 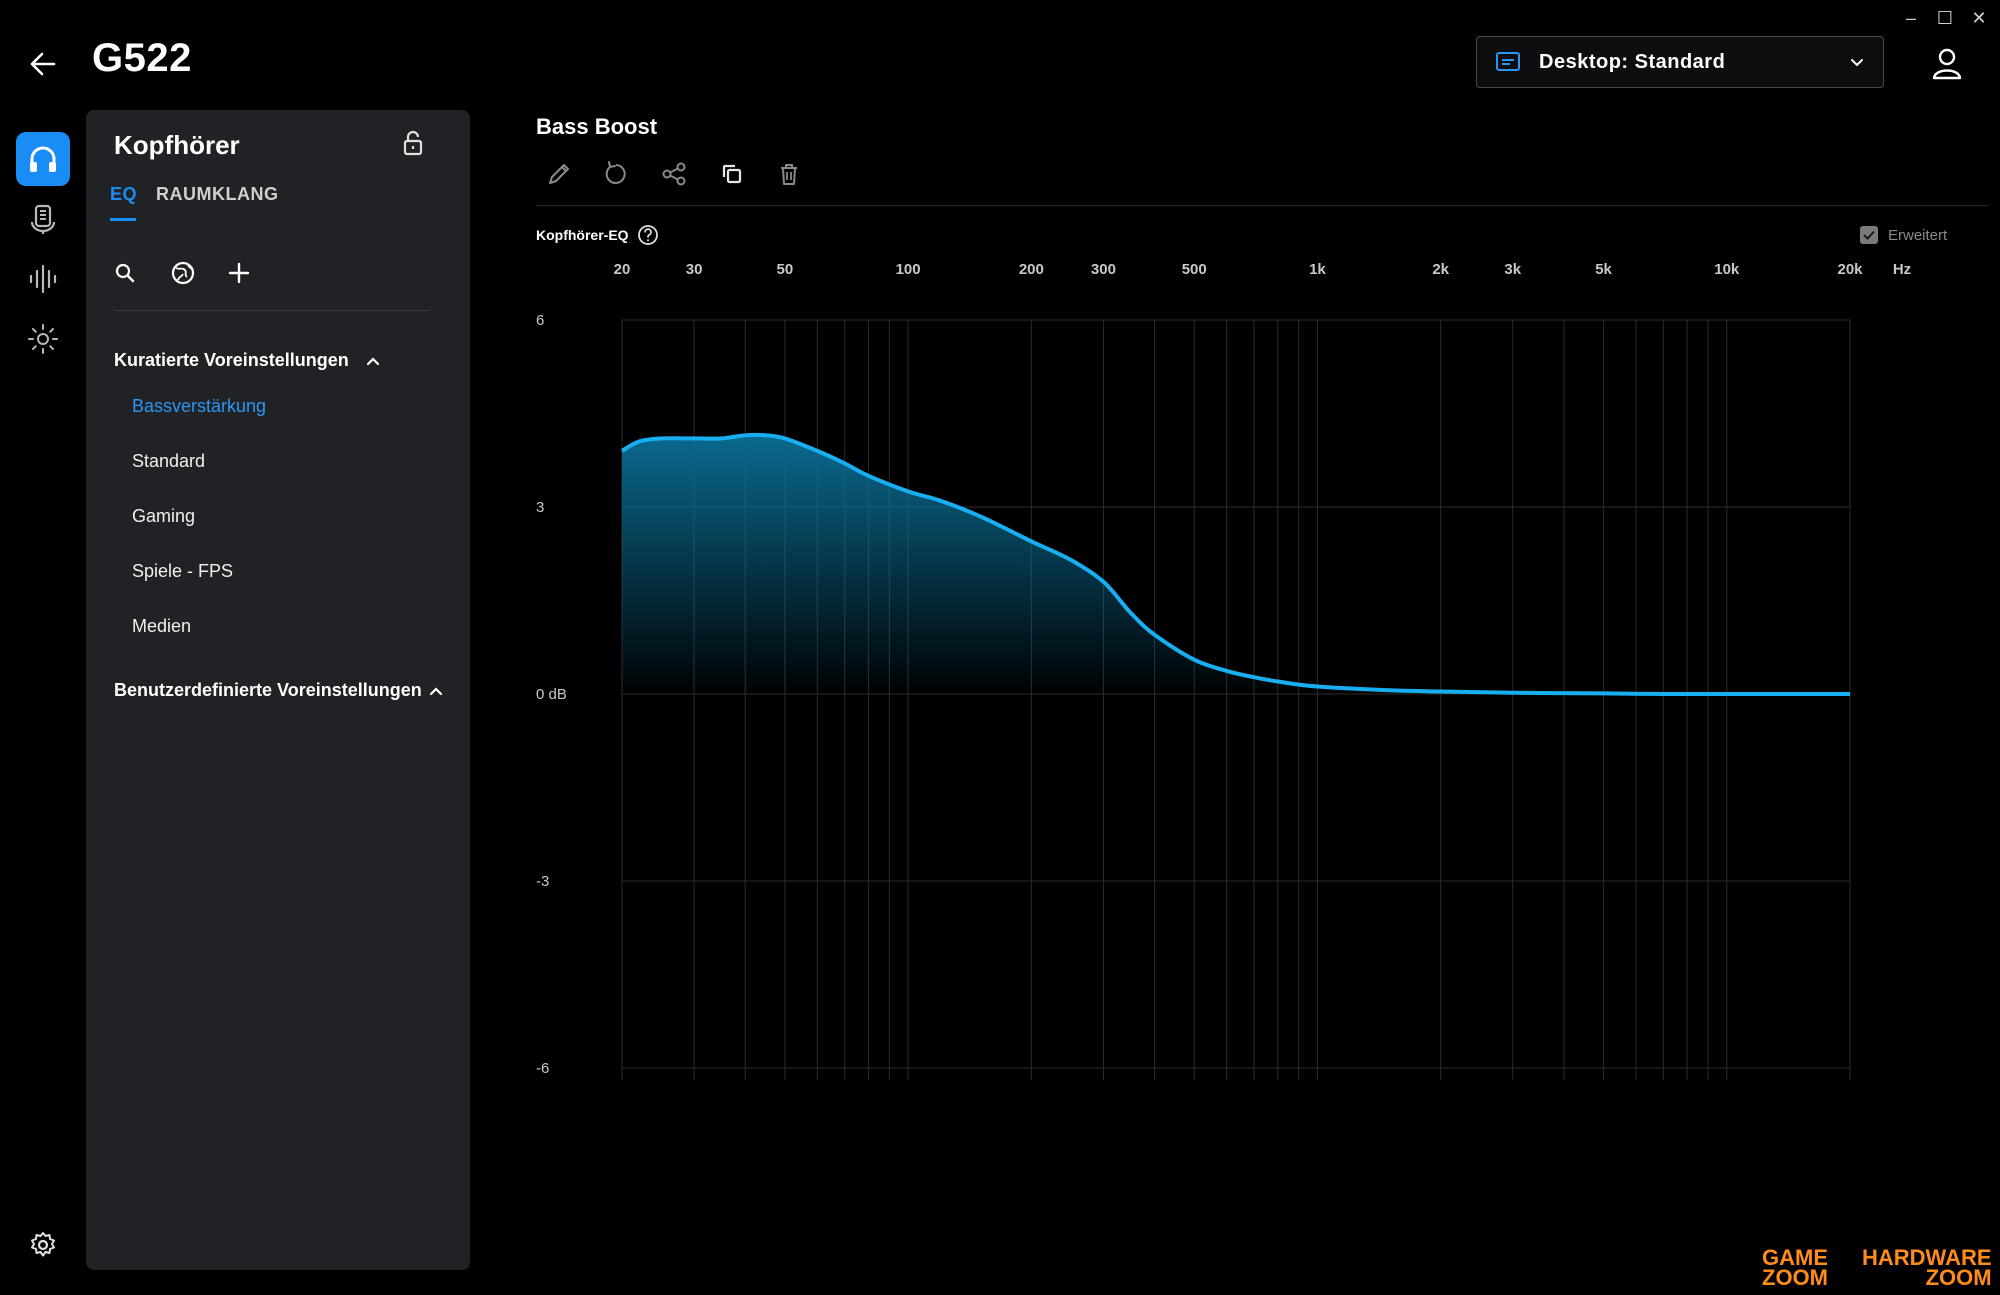 I want to click on gamezoom-logo: GAME ZOOM, so click(x=1795, y=1267).